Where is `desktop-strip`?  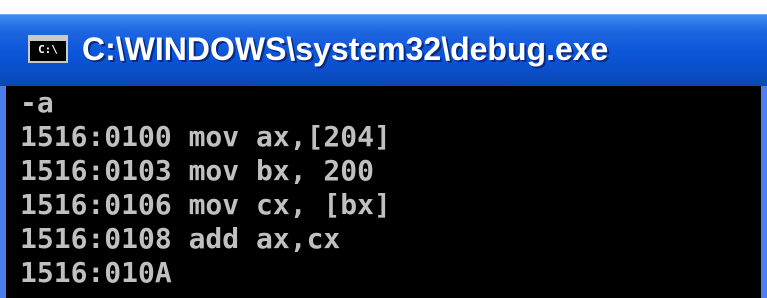
desktop-strip is located at coordinates (383, 7).